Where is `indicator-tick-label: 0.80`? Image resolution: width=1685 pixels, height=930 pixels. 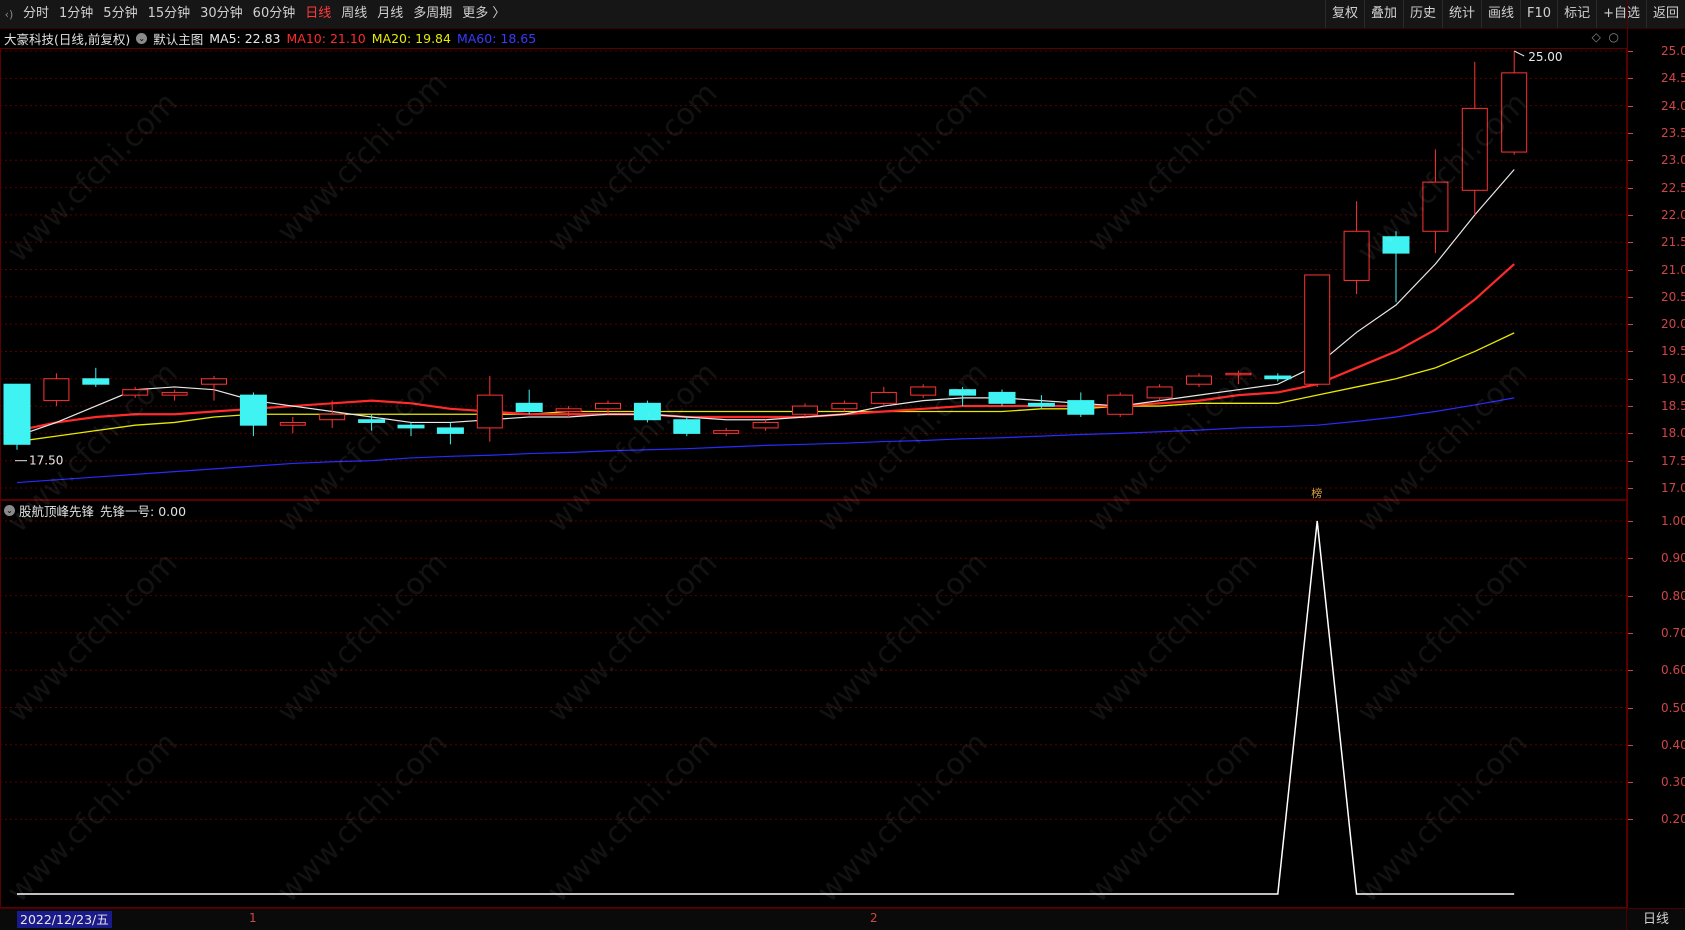
indicator-tick-label: 0.80 is located at coordinates (1673, 595).